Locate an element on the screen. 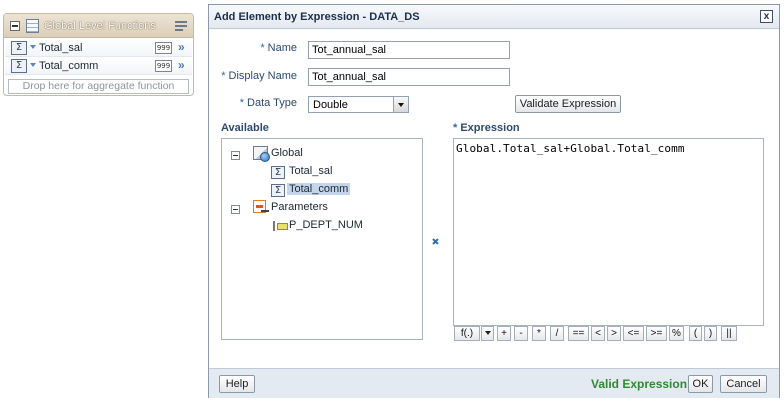  dialog-title: Add Element by Expression - DATA_DS is located at coordinates (317, 17).